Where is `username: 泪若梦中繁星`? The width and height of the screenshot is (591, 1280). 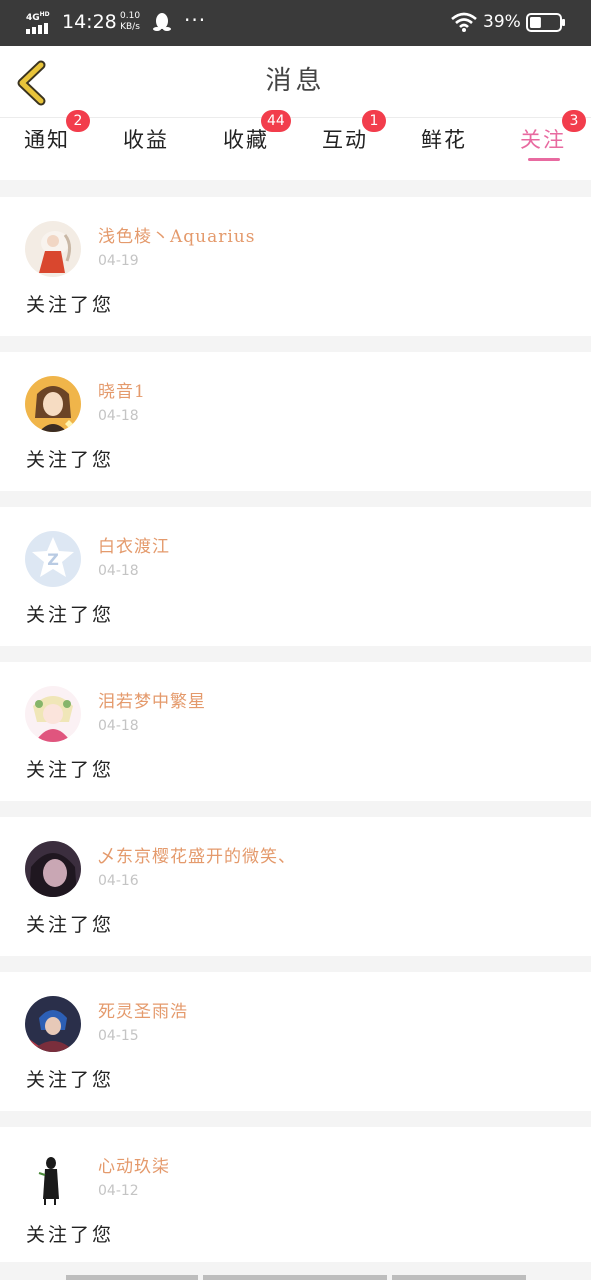 username: 泪若梦中繁星 is located at coordinates (152, 702).